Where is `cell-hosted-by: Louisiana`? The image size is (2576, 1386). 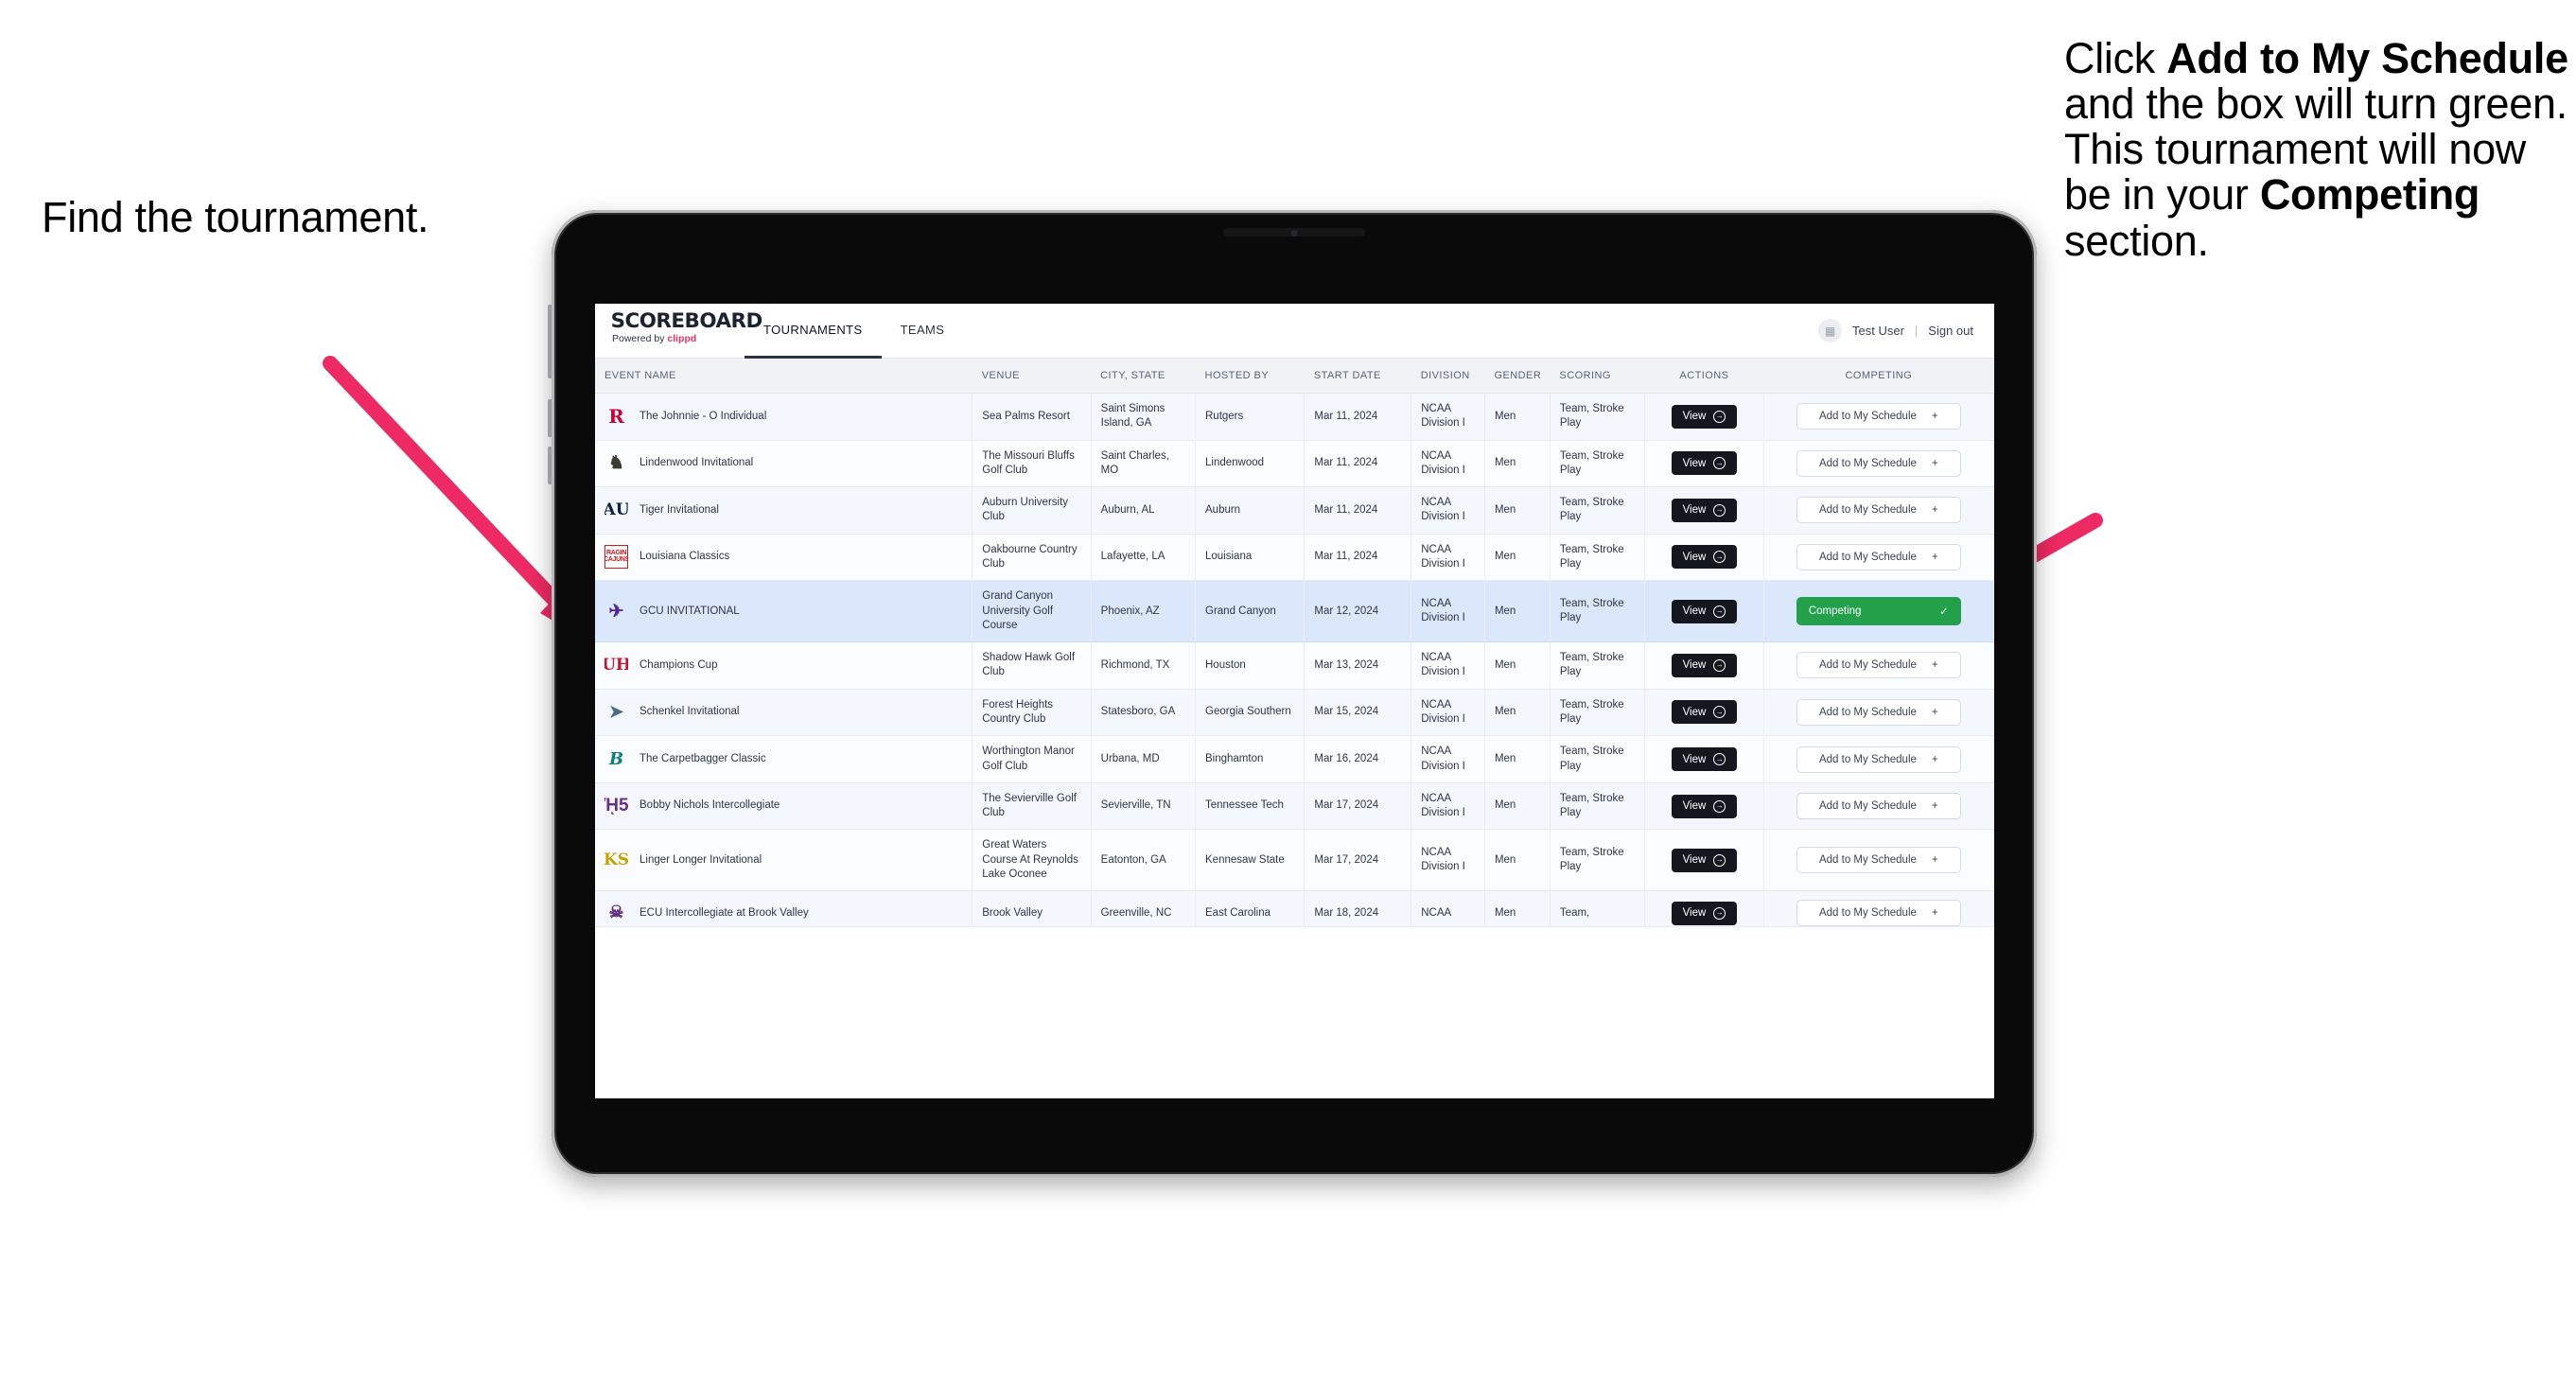 cell-hosted-by: Louisiana is located at coordinates (1251, 558).